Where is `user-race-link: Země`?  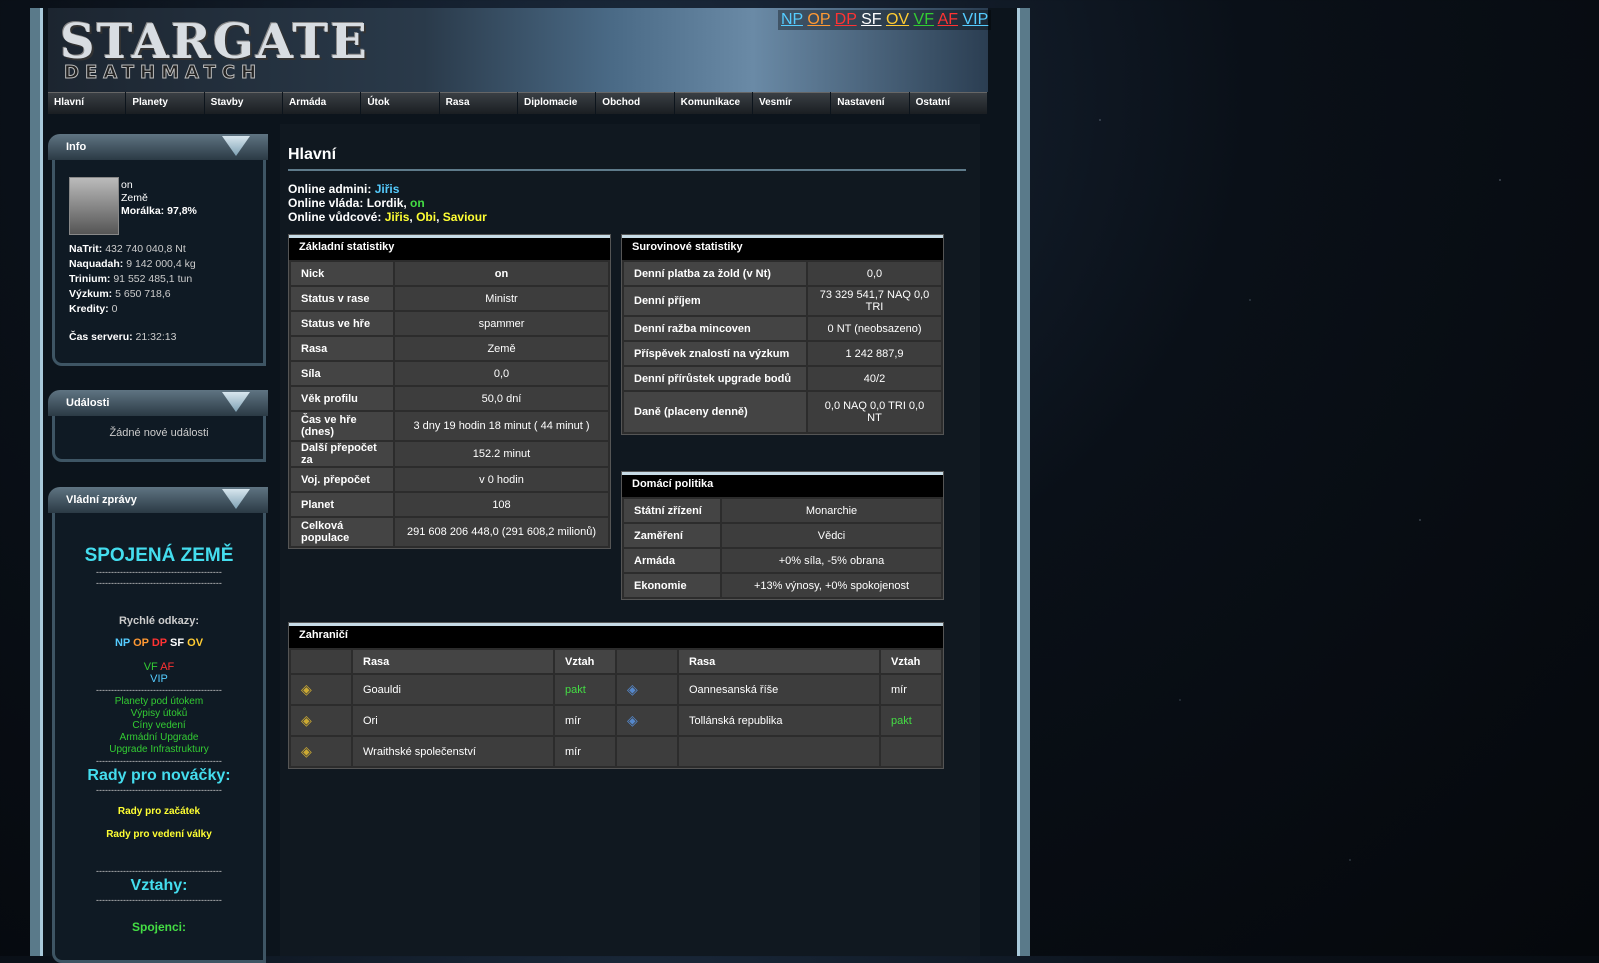
user-race-link: Země is located at coordinates (134, 198).